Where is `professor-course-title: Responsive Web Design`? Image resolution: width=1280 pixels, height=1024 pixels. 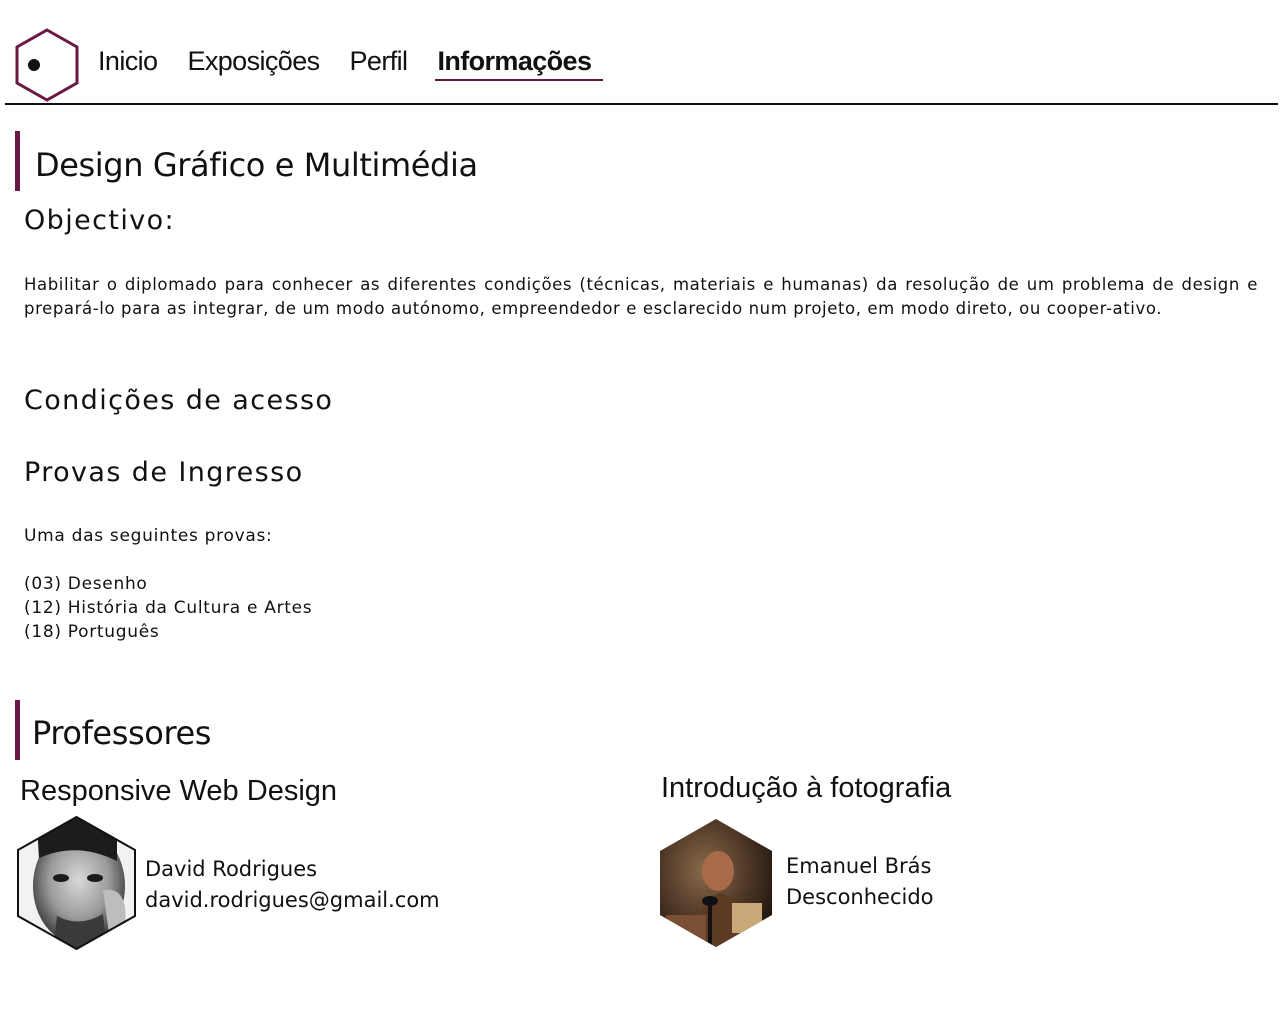 professor-course-title: Responsive Web Design is located at coordinates (179, 791).